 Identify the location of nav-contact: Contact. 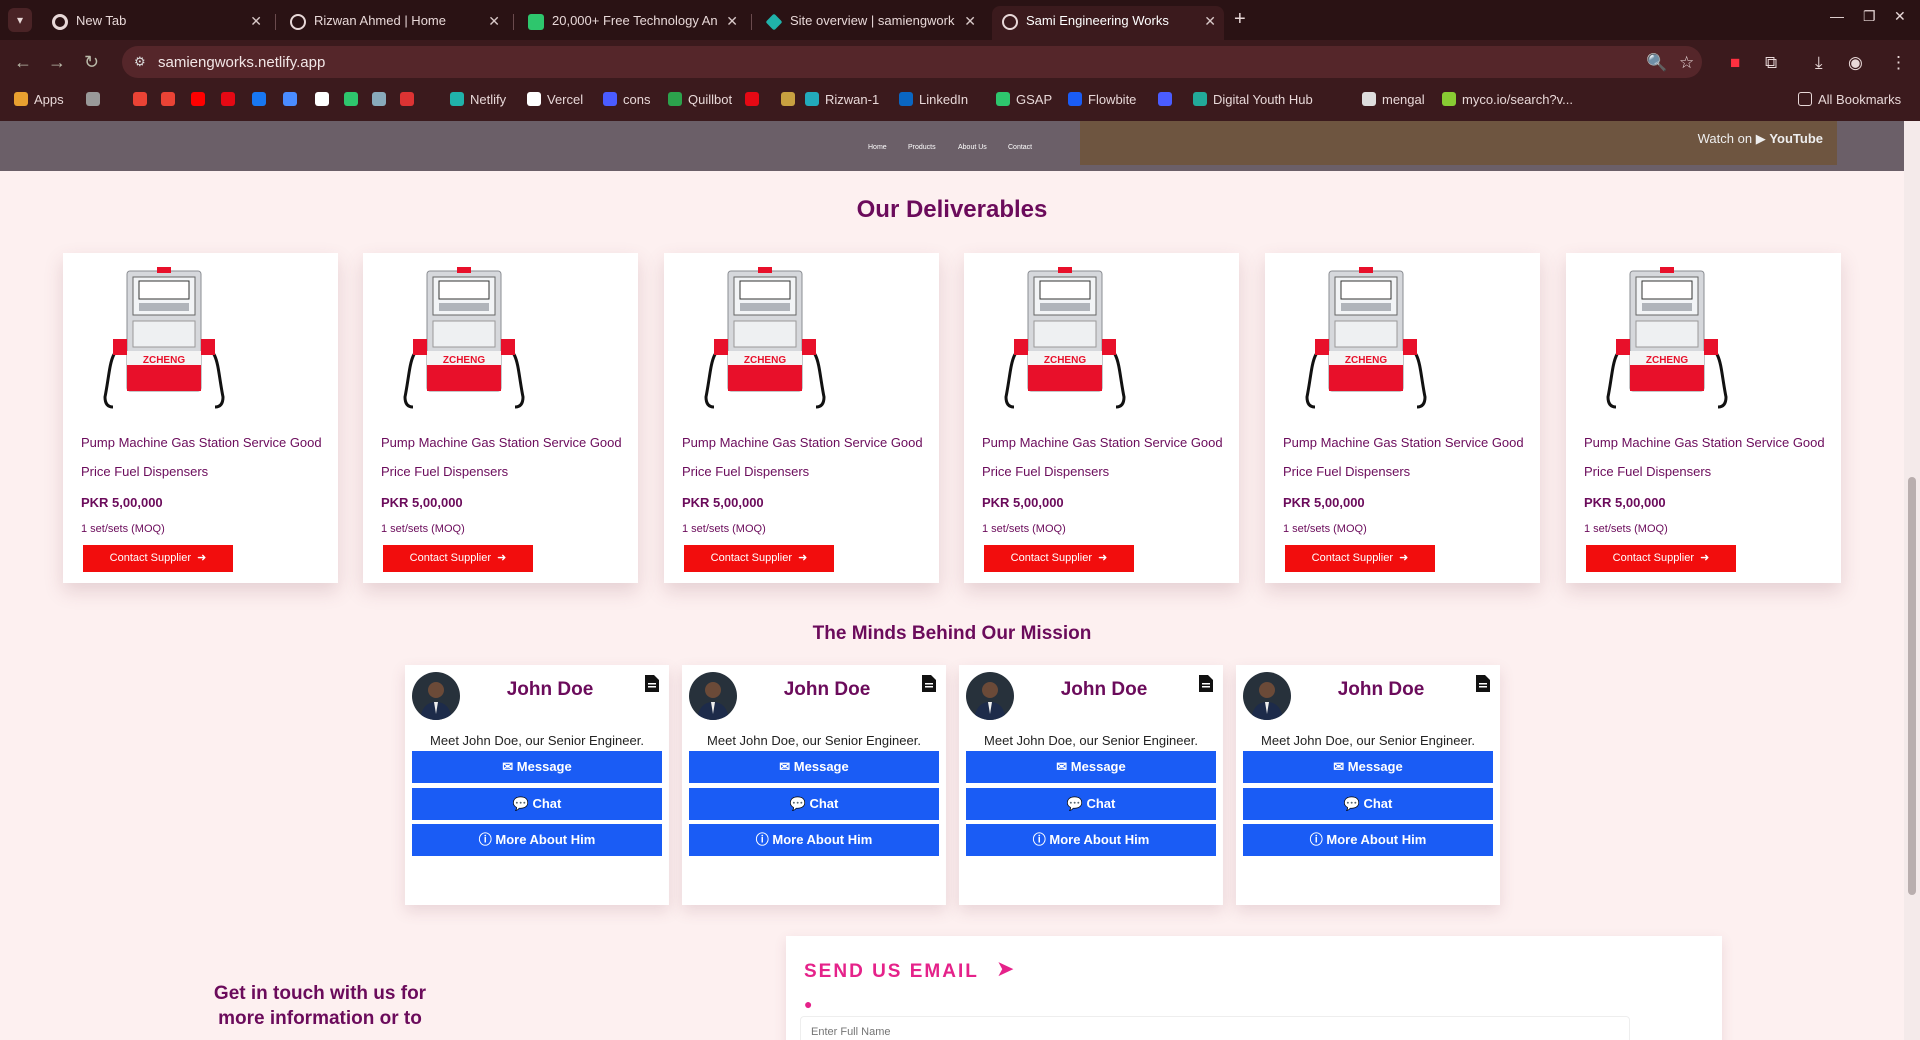
(1020, 147).